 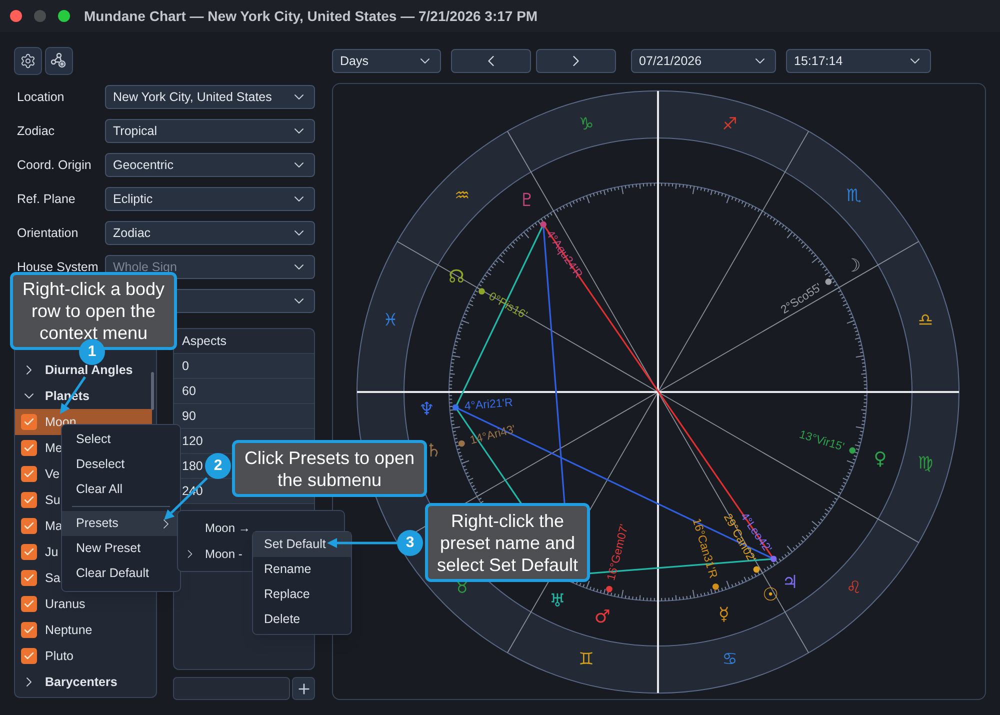 What do you see at coordinates (926, 464) in the screenshot?
I see `zodiac-sign-glyph: ♍` at bounding box center [926, 464].